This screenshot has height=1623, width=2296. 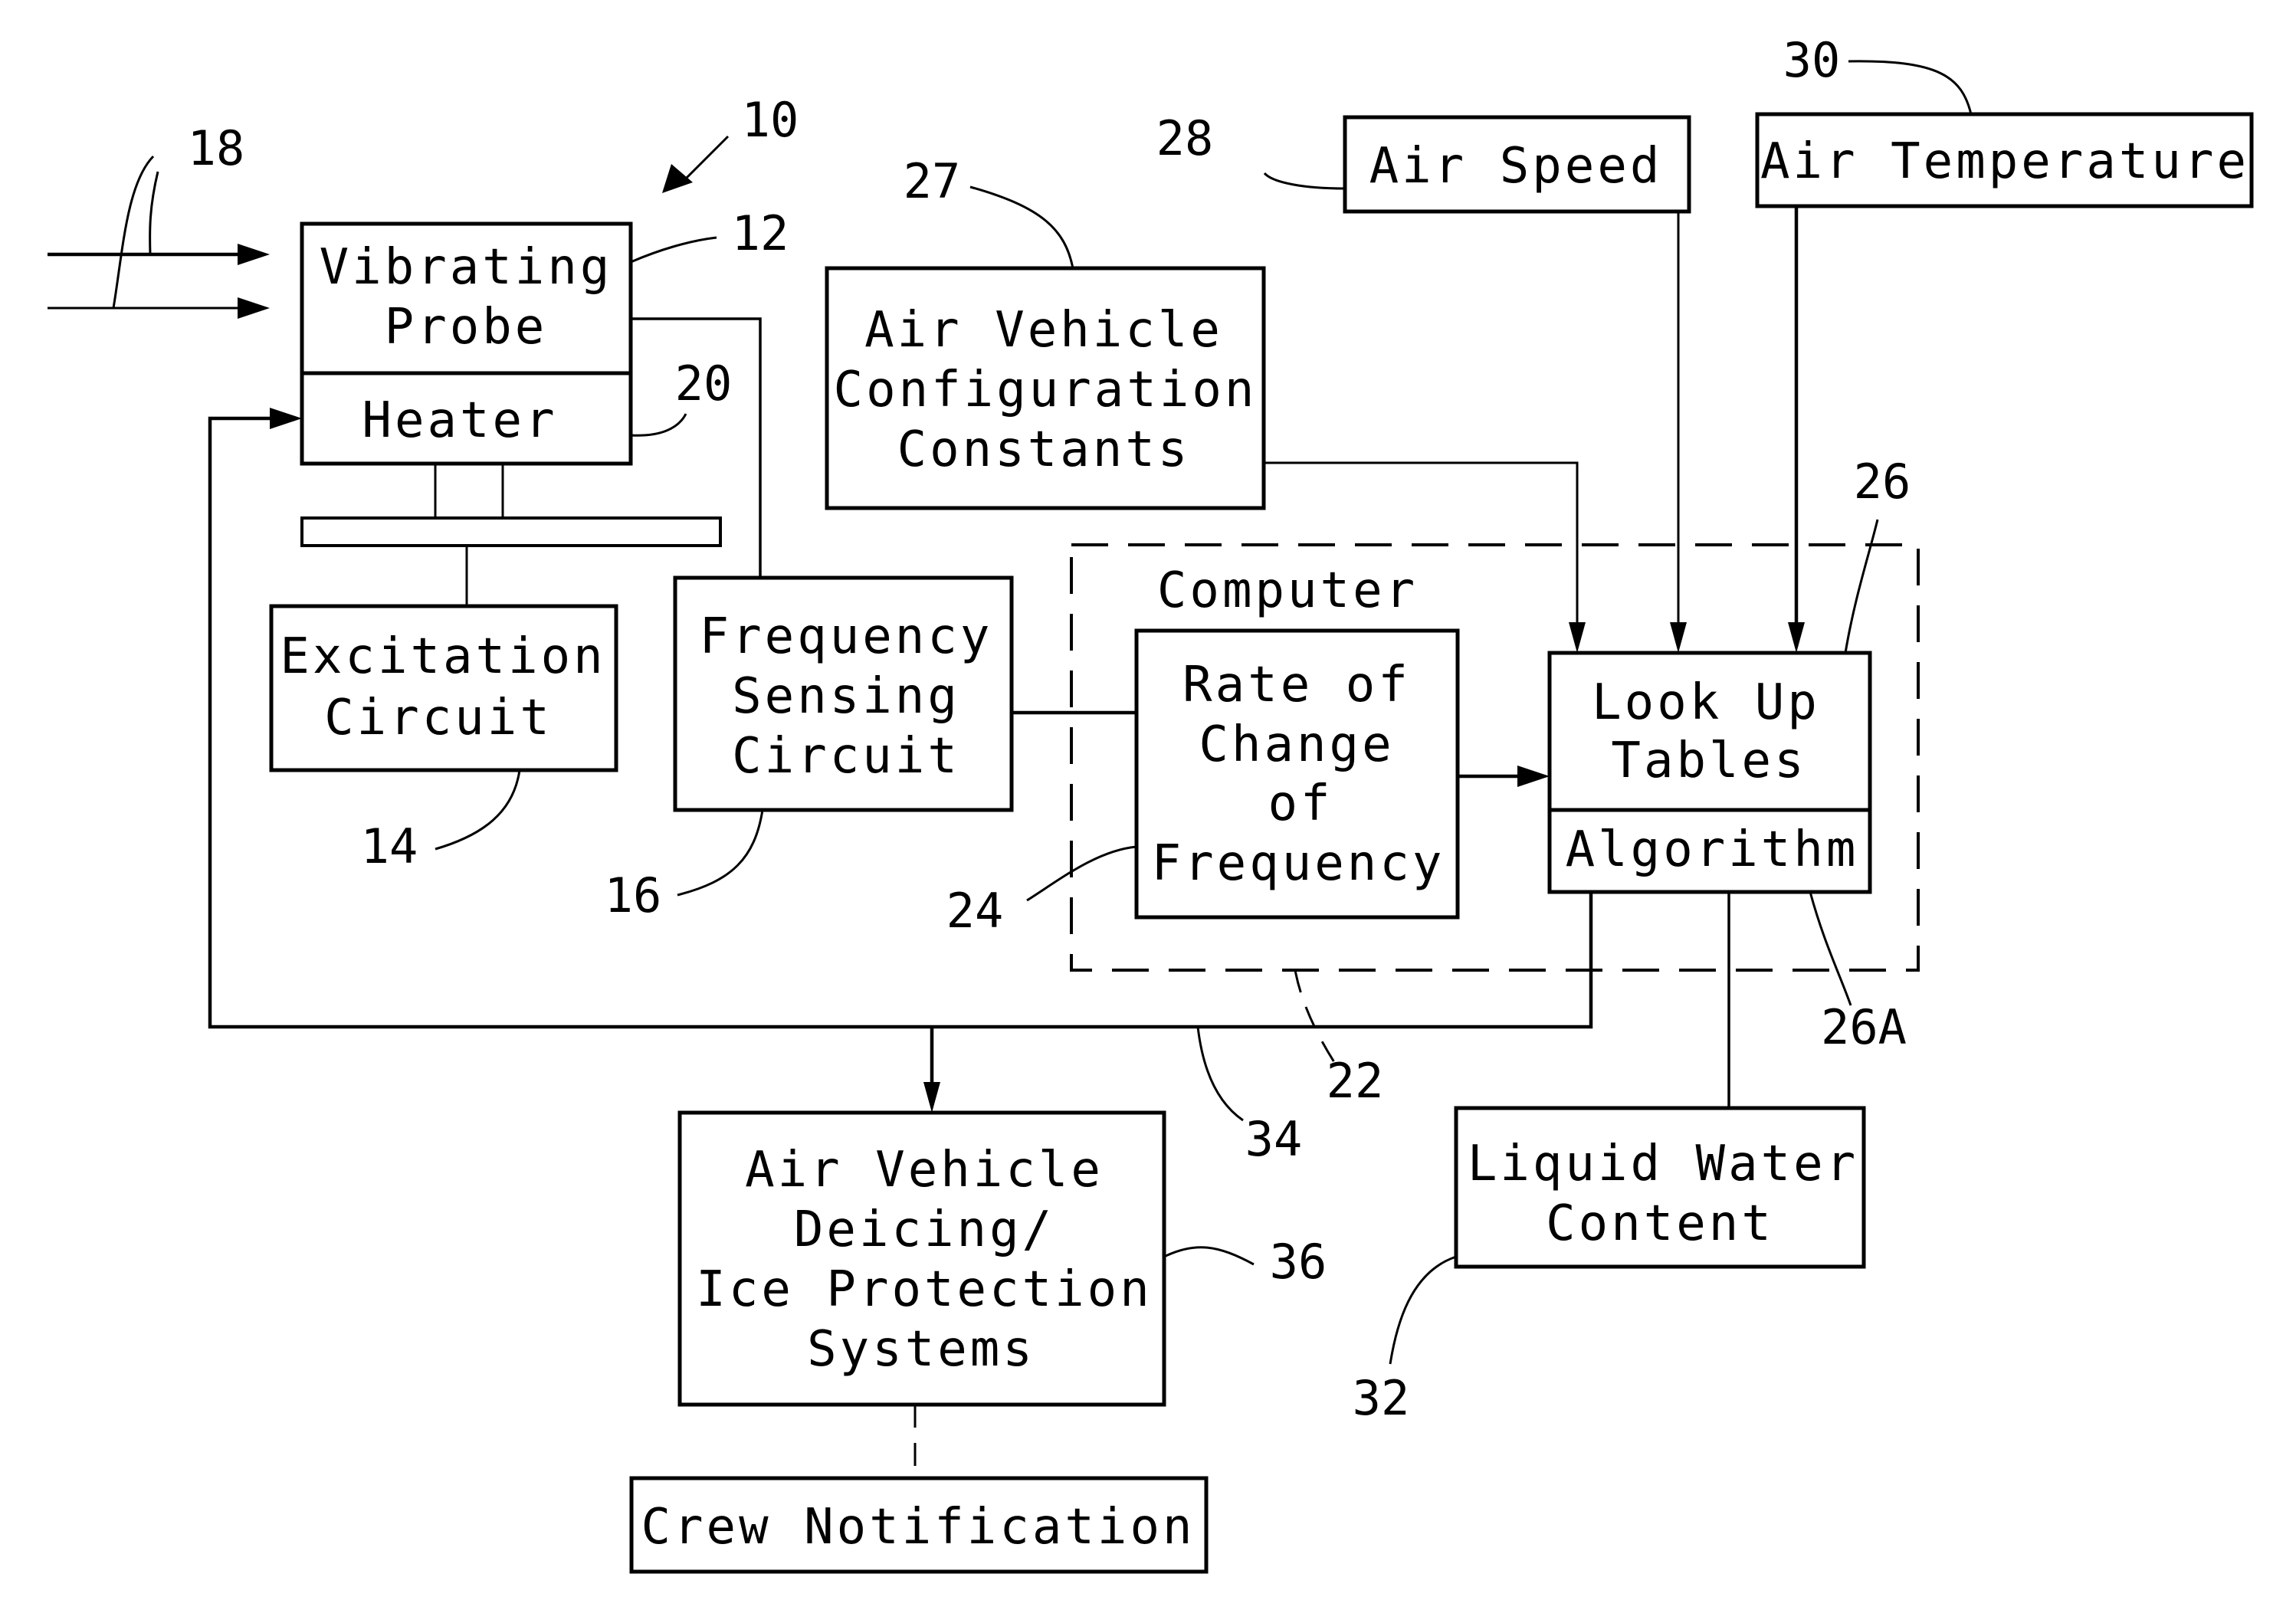 I want to click on system-ref-arrow, so click(x=696, y=164).